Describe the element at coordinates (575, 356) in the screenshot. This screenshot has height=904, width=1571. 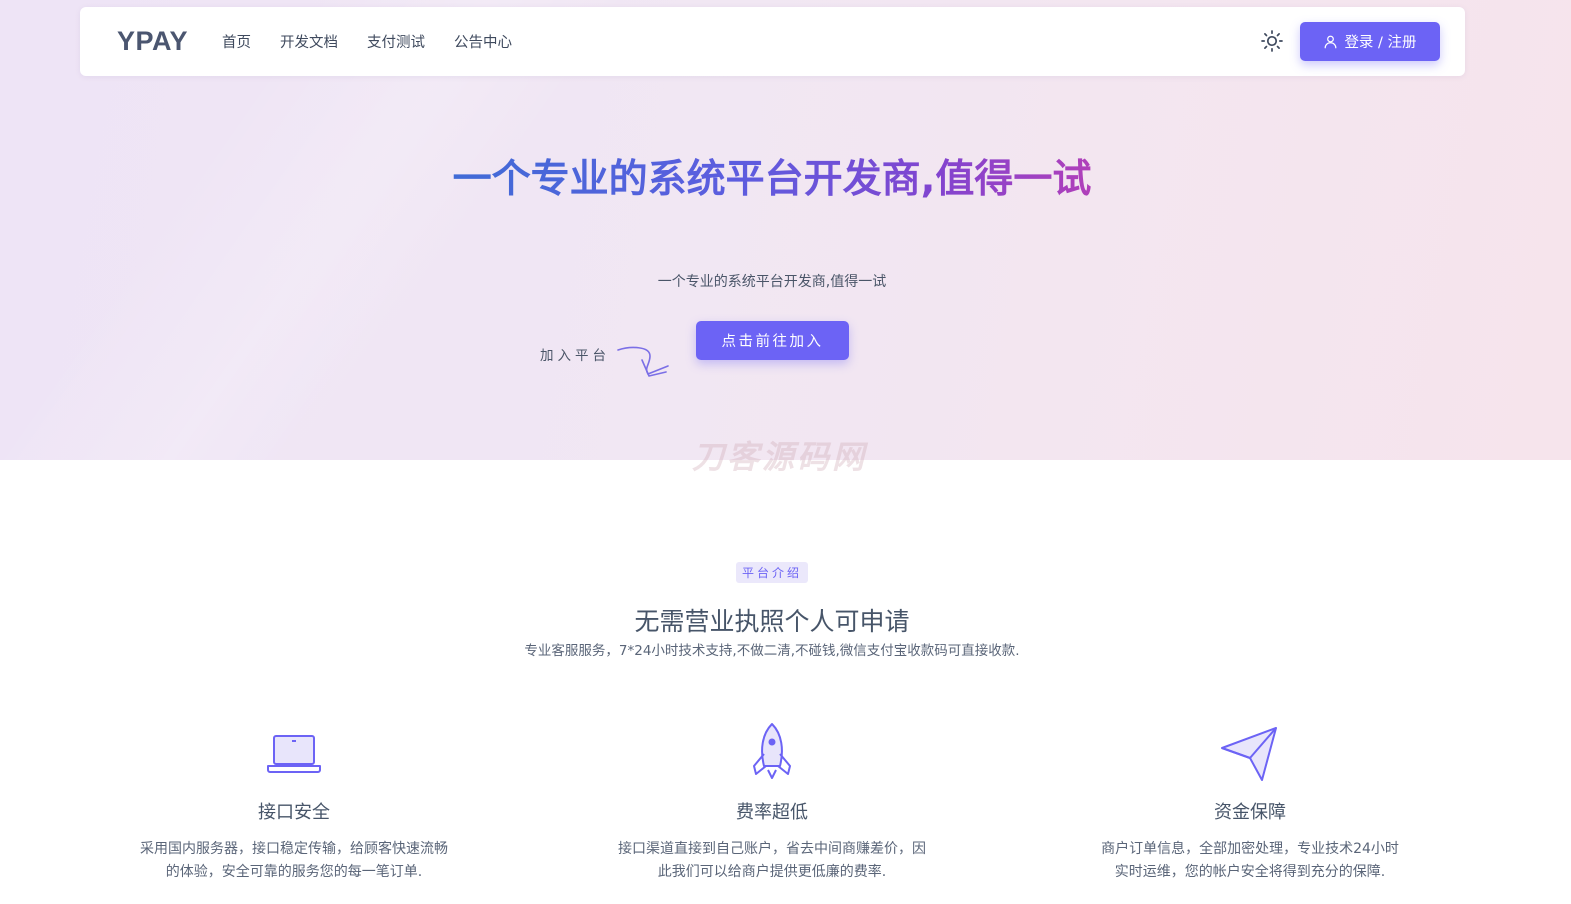
I see `join-label: 加入平台` at that location.